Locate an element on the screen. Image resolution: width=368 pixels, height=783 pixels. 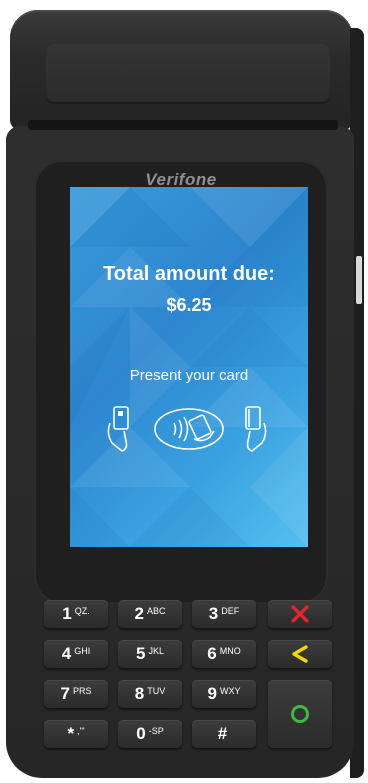
key-2: 2 ABC is located at coordinates (150, 614).